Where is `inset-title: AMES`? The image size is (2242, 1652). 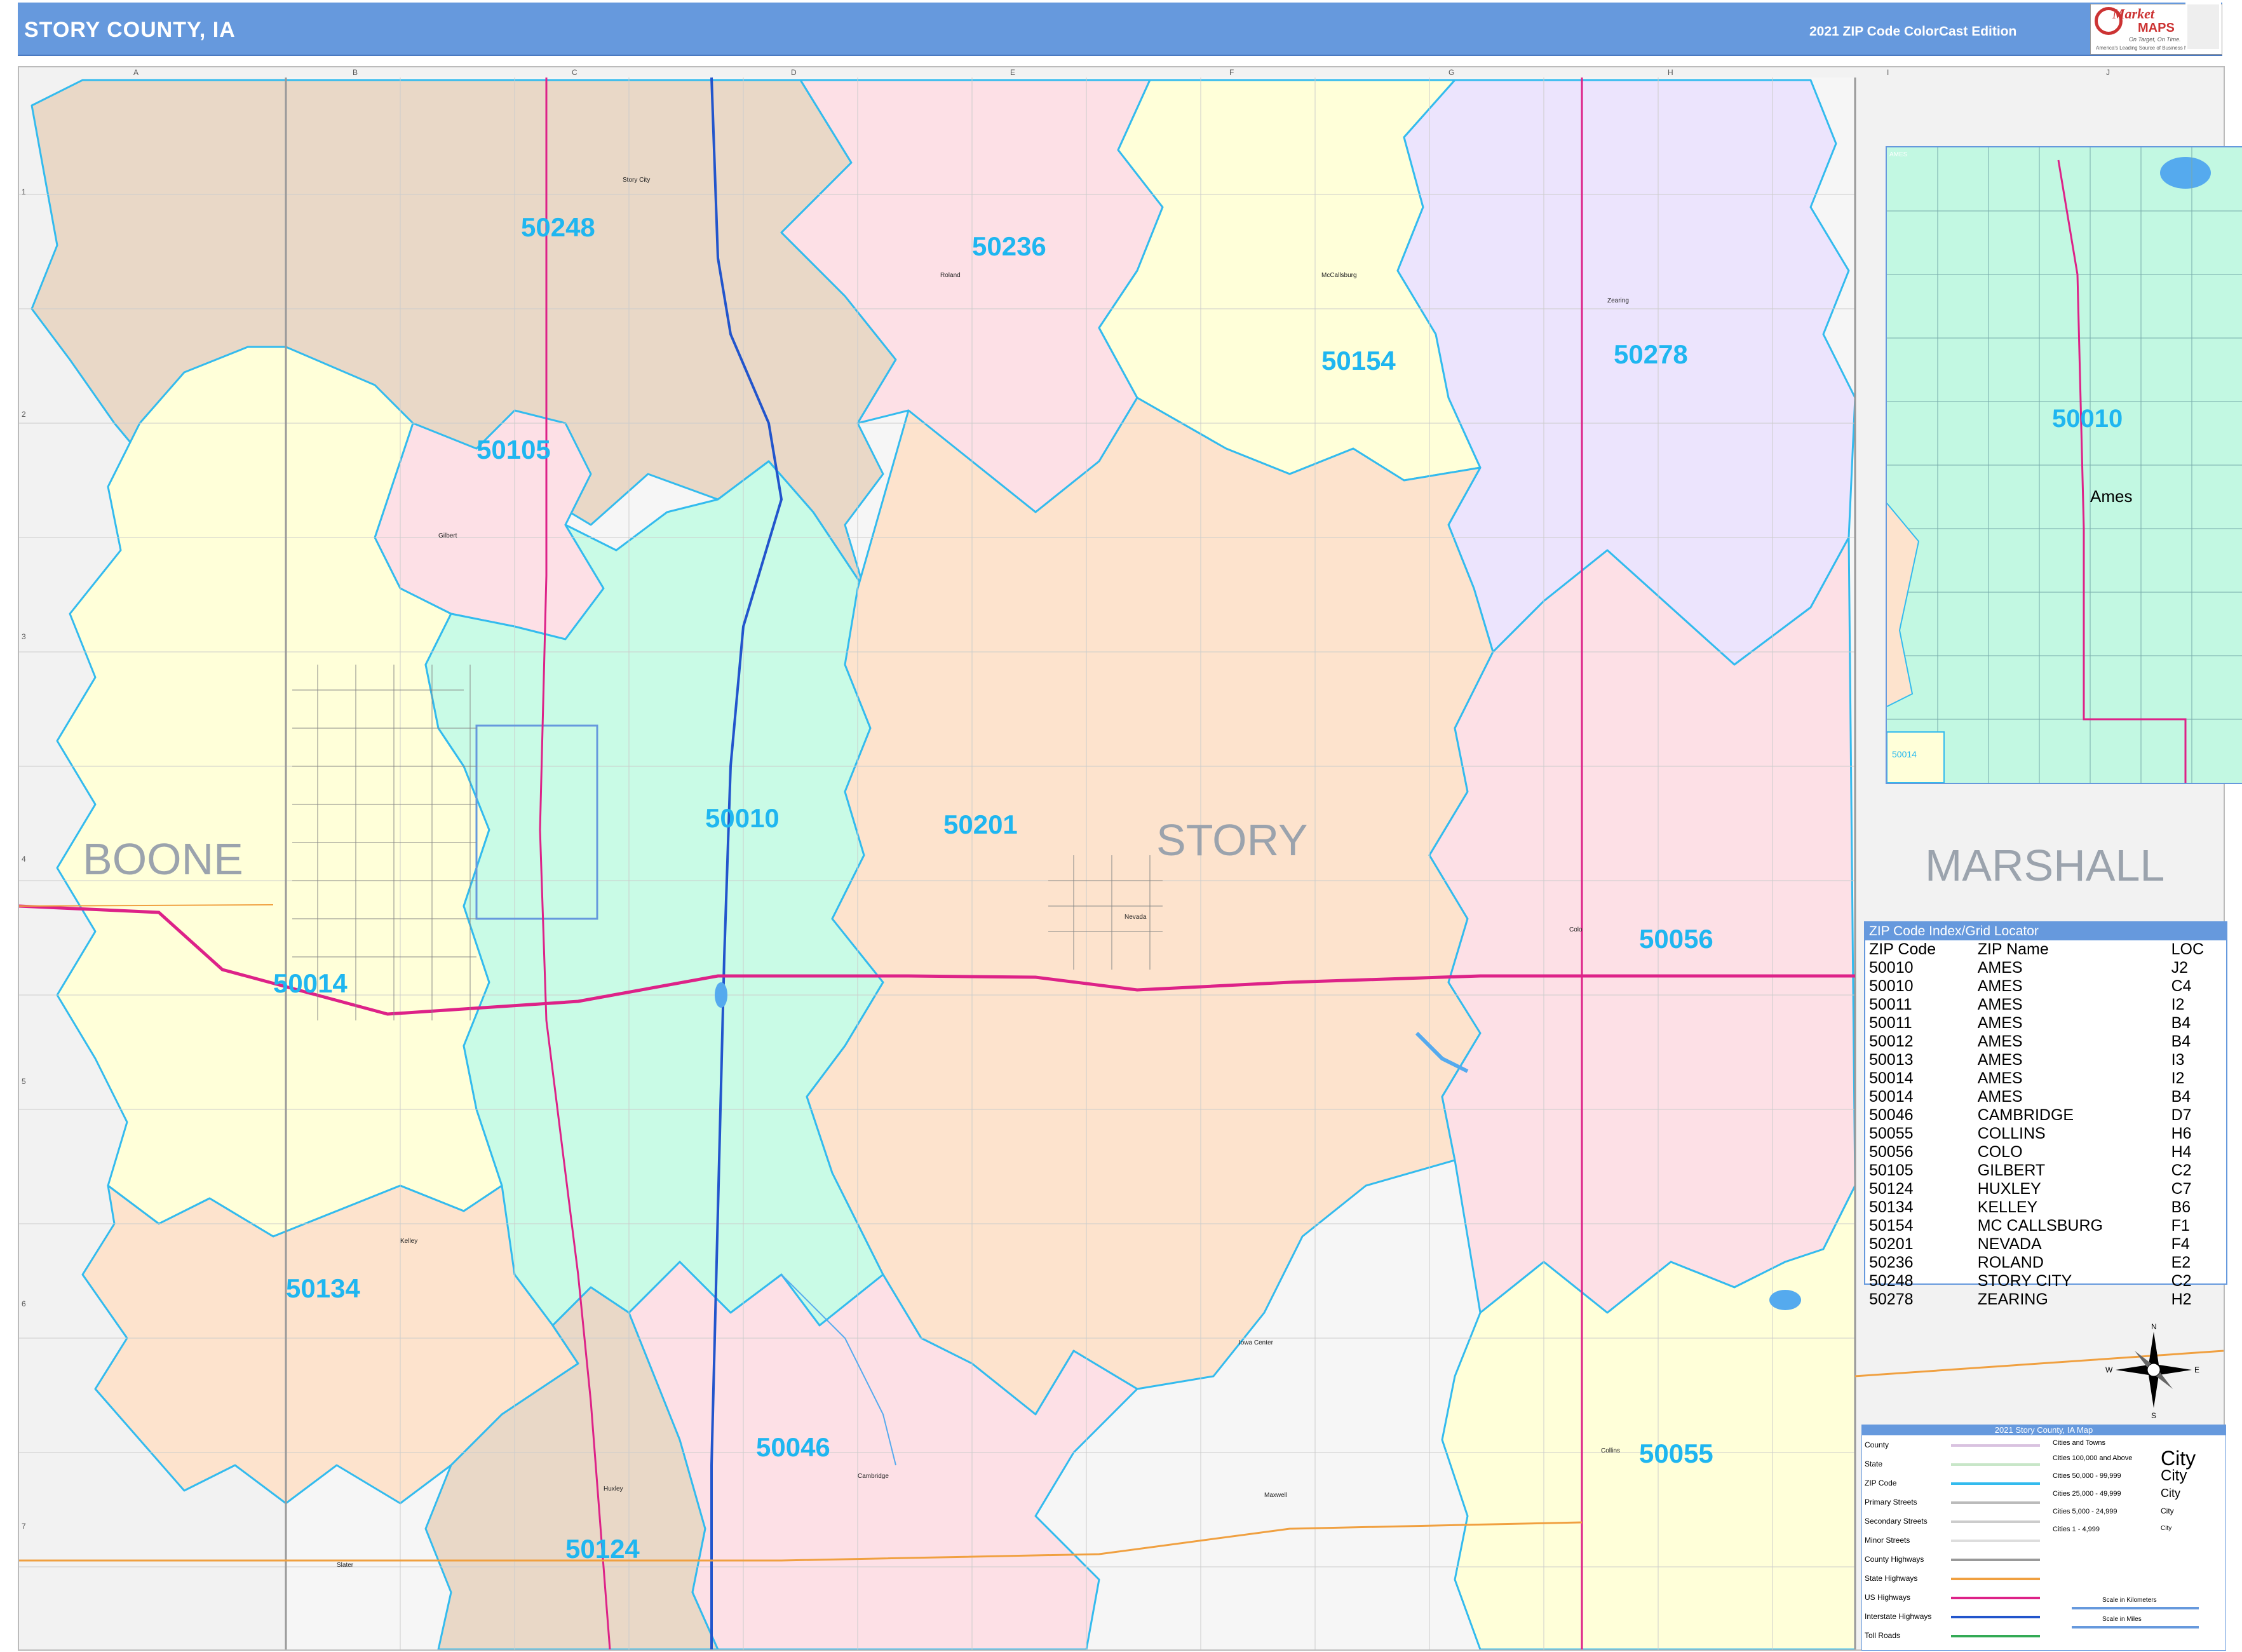 inset-title: AMES is located at coordinates (1898, 154).